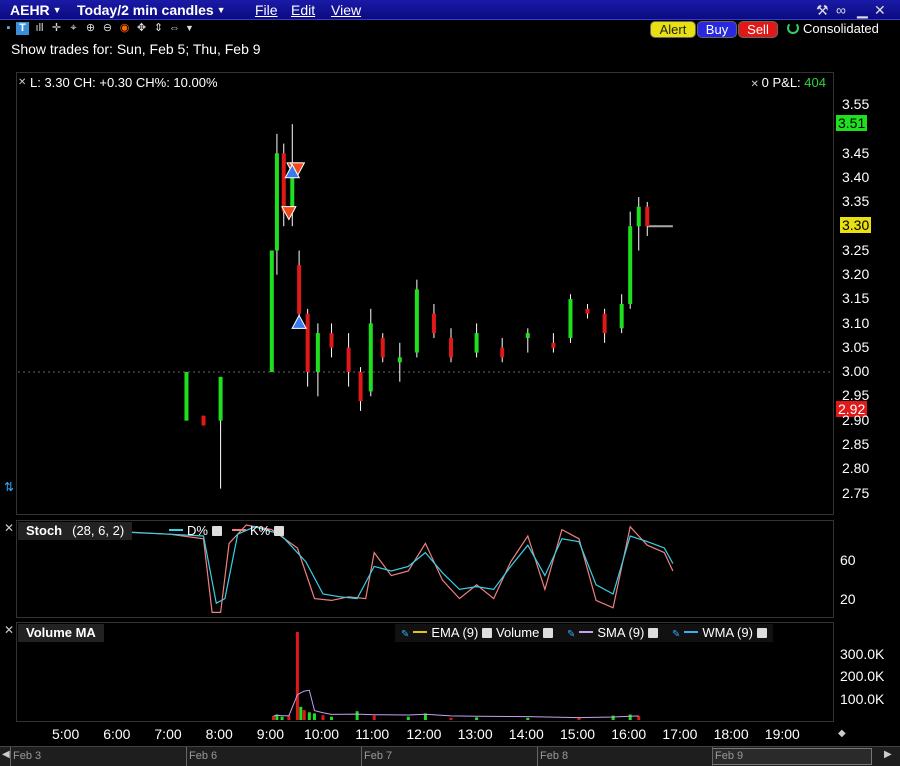 This screenshot has width=900, height=766. What do you see at coordinates (193, 530) in the screenshot?
I see `stoch-legend-d: D%` at bounding box center [193, 530].